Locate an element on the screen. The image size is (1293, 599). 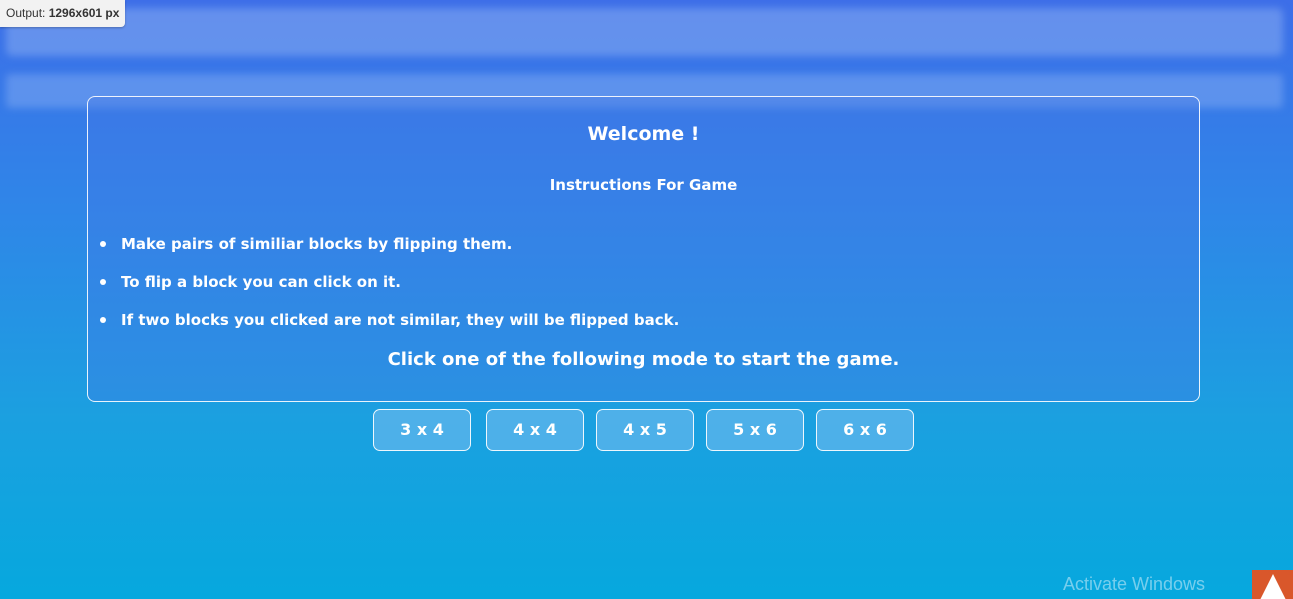
output-label: Output: is located at coordinates (27, 13).